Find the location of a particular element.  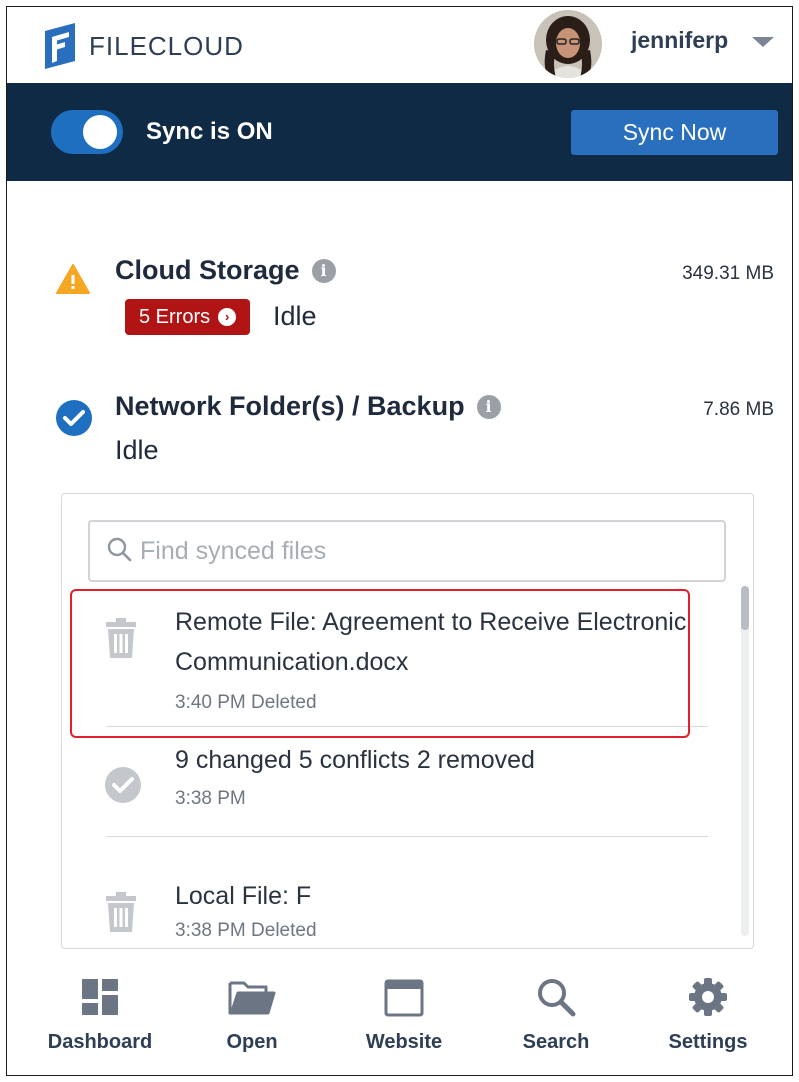

toggle-knob is located at coordinates (100, 132).